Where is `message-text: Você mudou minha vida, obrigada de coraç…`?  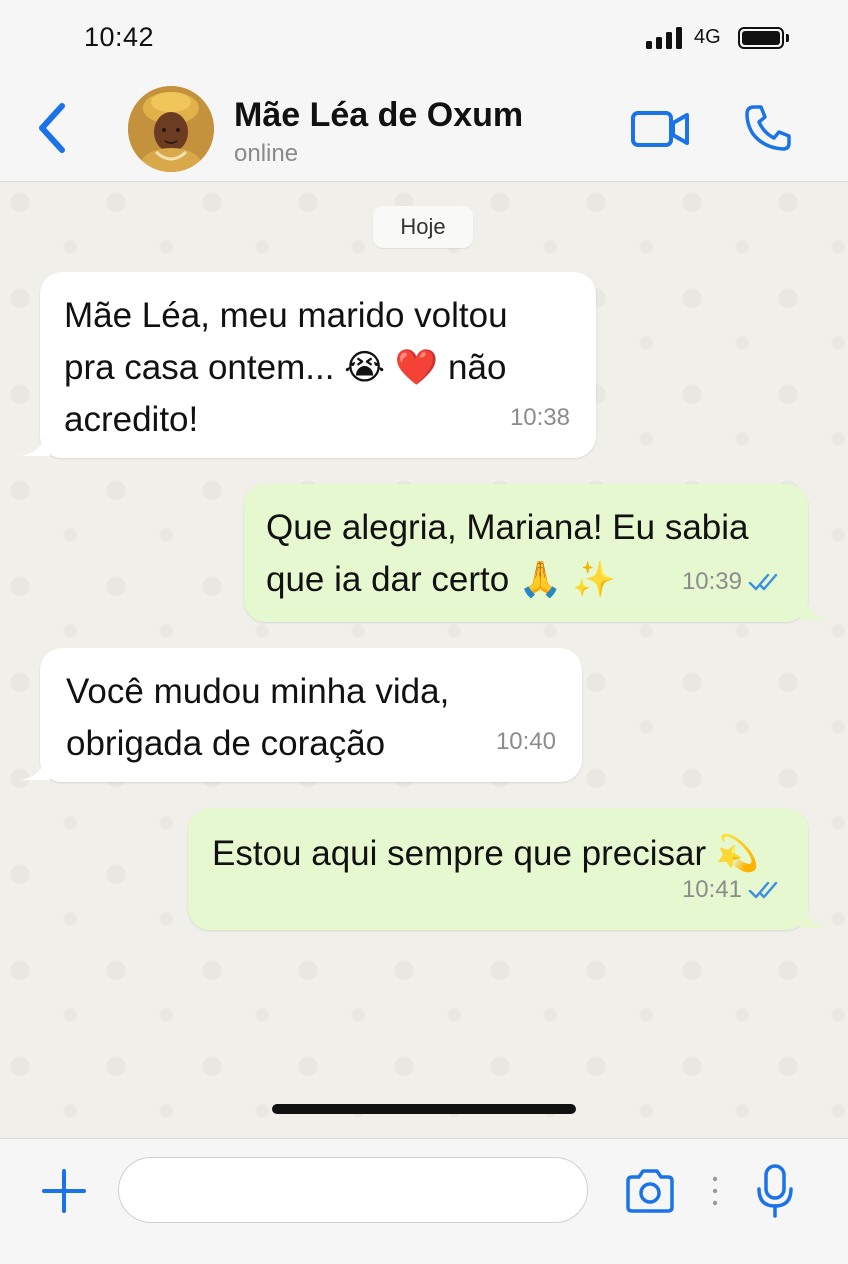 message-text: Você mudou minha vida, obrigada de coraç… is located at coordinates (258, 717).